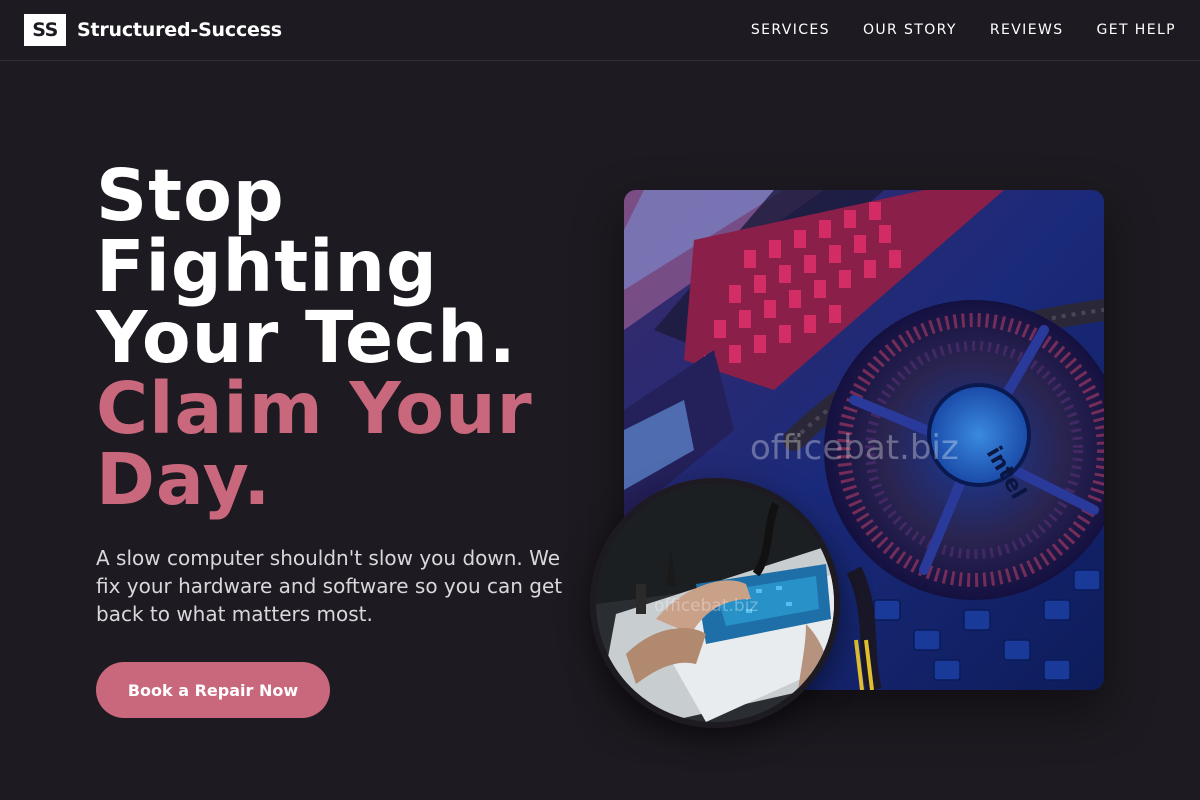  Describe the element at coordinates (314, 408) in the screenshot. I see `headline-accent-line: Claim Your` at that location.